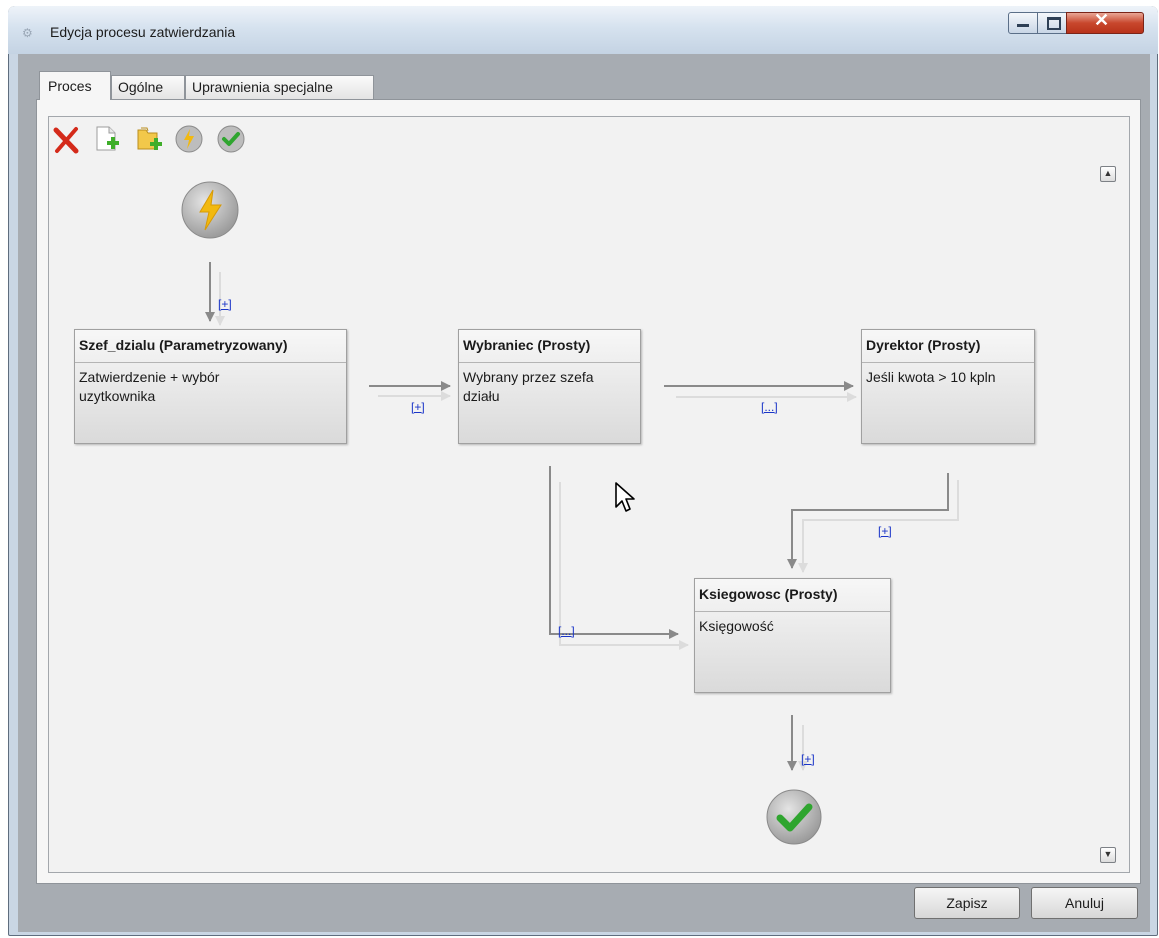  Describe the element at coordinates (931, 377) in the screenshot. I see `node-description-line: Jeśli kwota > 10 kpln` at that location.